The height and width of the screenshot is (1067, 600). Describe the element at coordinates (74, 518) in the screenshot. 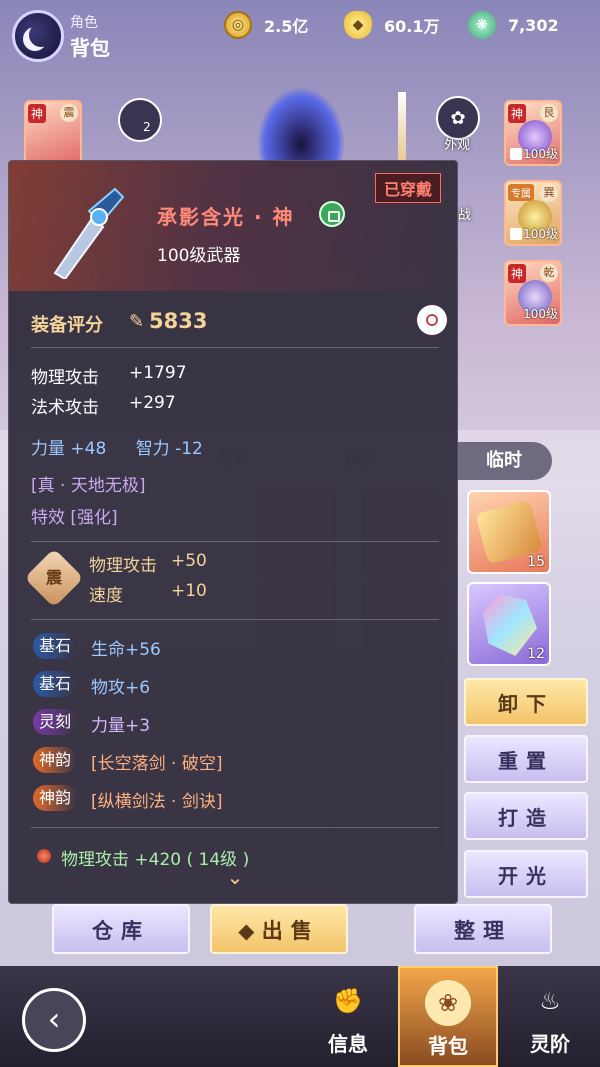

I see `special-effect: 特效 [强化]` at that location.